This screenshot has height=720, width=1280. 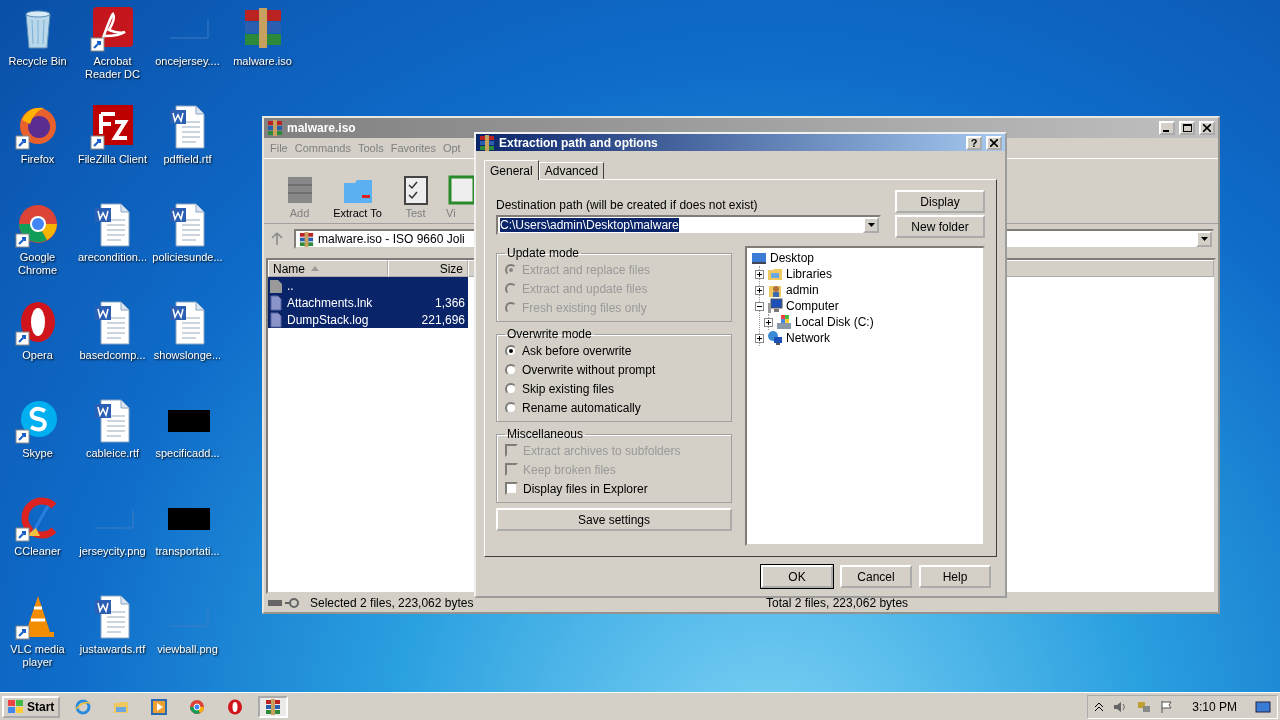 I want to click on maximize-icon, so click(x=1187, y=128).